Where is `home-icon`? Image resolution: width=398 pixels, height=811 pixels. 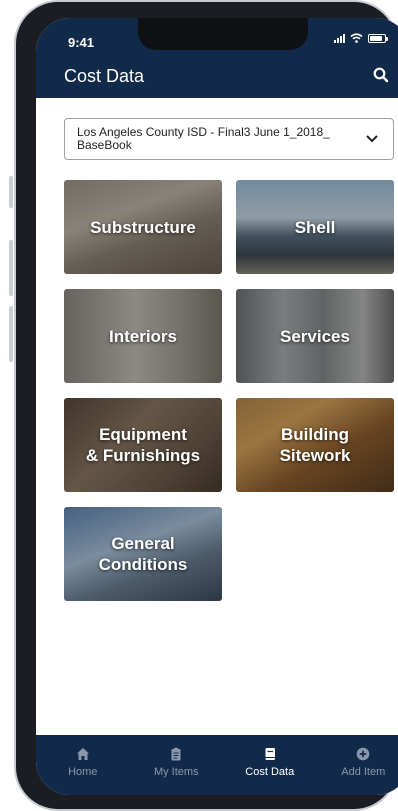
home-icon is located at coordinates (82, 754).